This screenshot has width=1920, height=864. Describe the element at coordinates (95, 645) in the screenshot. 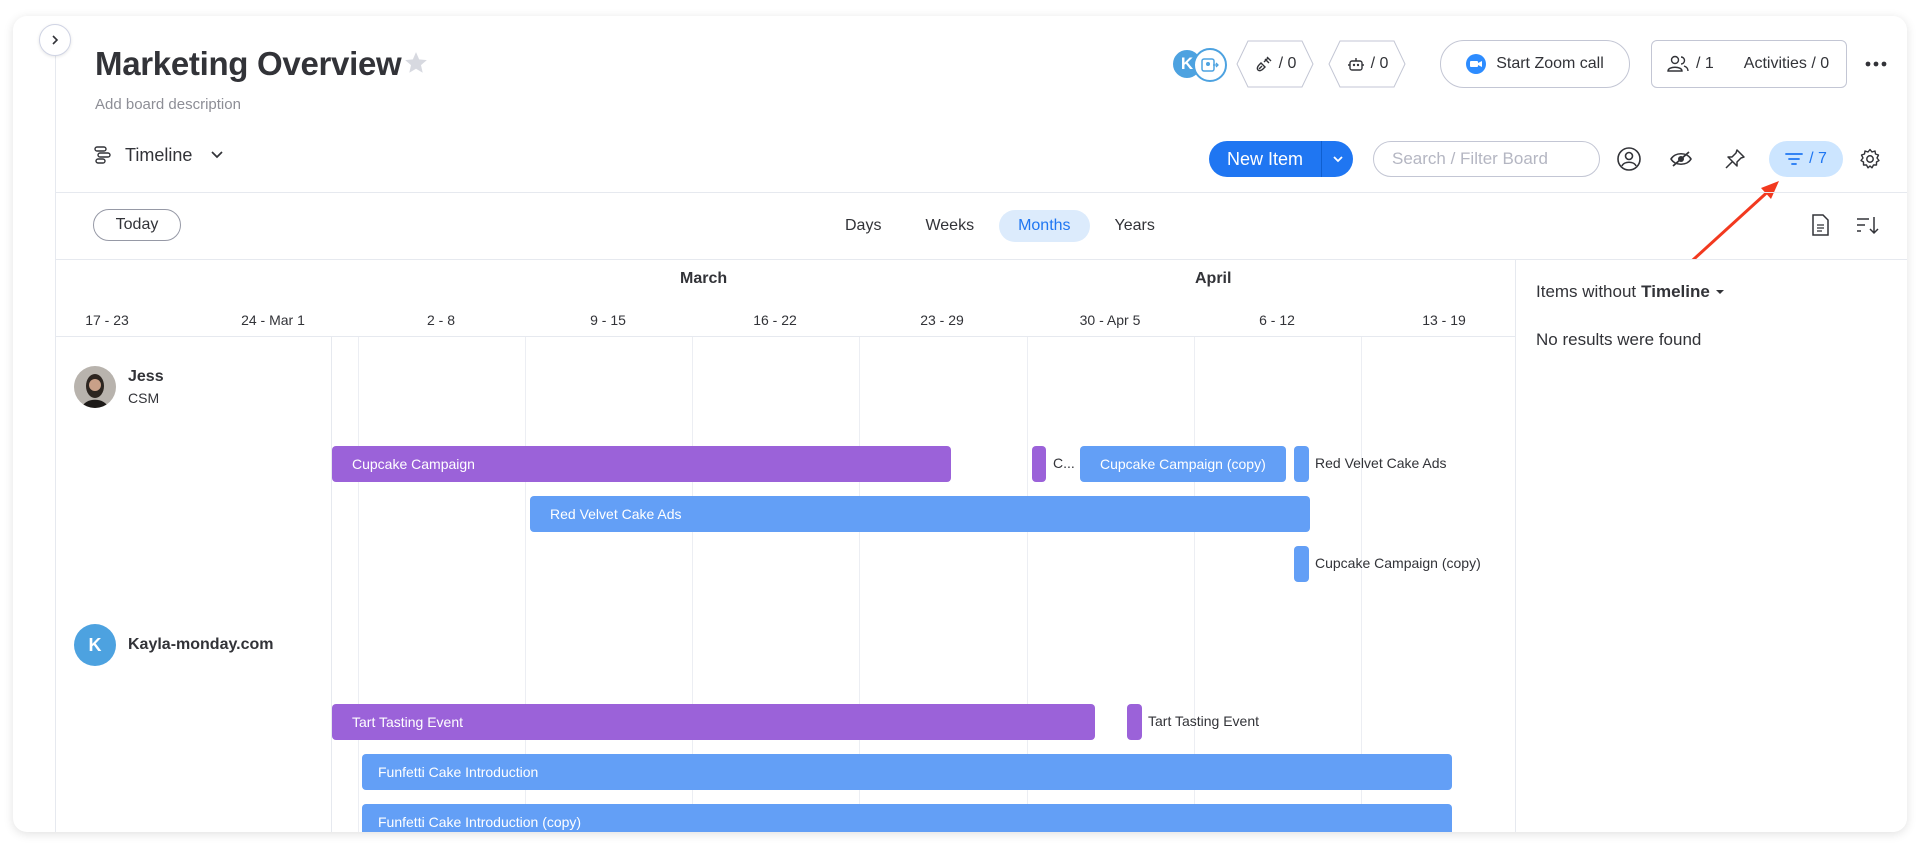

I see `avatar: K` at that location.